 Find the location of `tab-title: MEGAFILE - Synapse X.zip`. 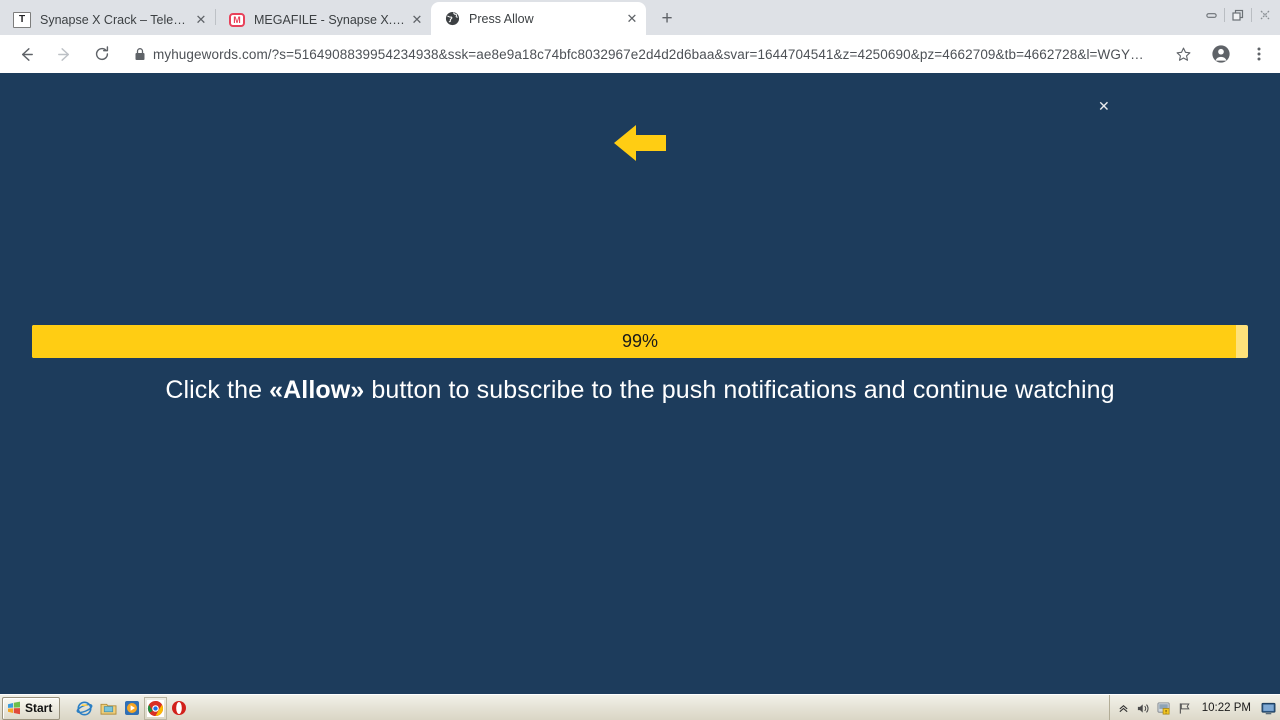

tab-title: MEGAFILE - Synapse X.zip is located at coordinates (329, 20).